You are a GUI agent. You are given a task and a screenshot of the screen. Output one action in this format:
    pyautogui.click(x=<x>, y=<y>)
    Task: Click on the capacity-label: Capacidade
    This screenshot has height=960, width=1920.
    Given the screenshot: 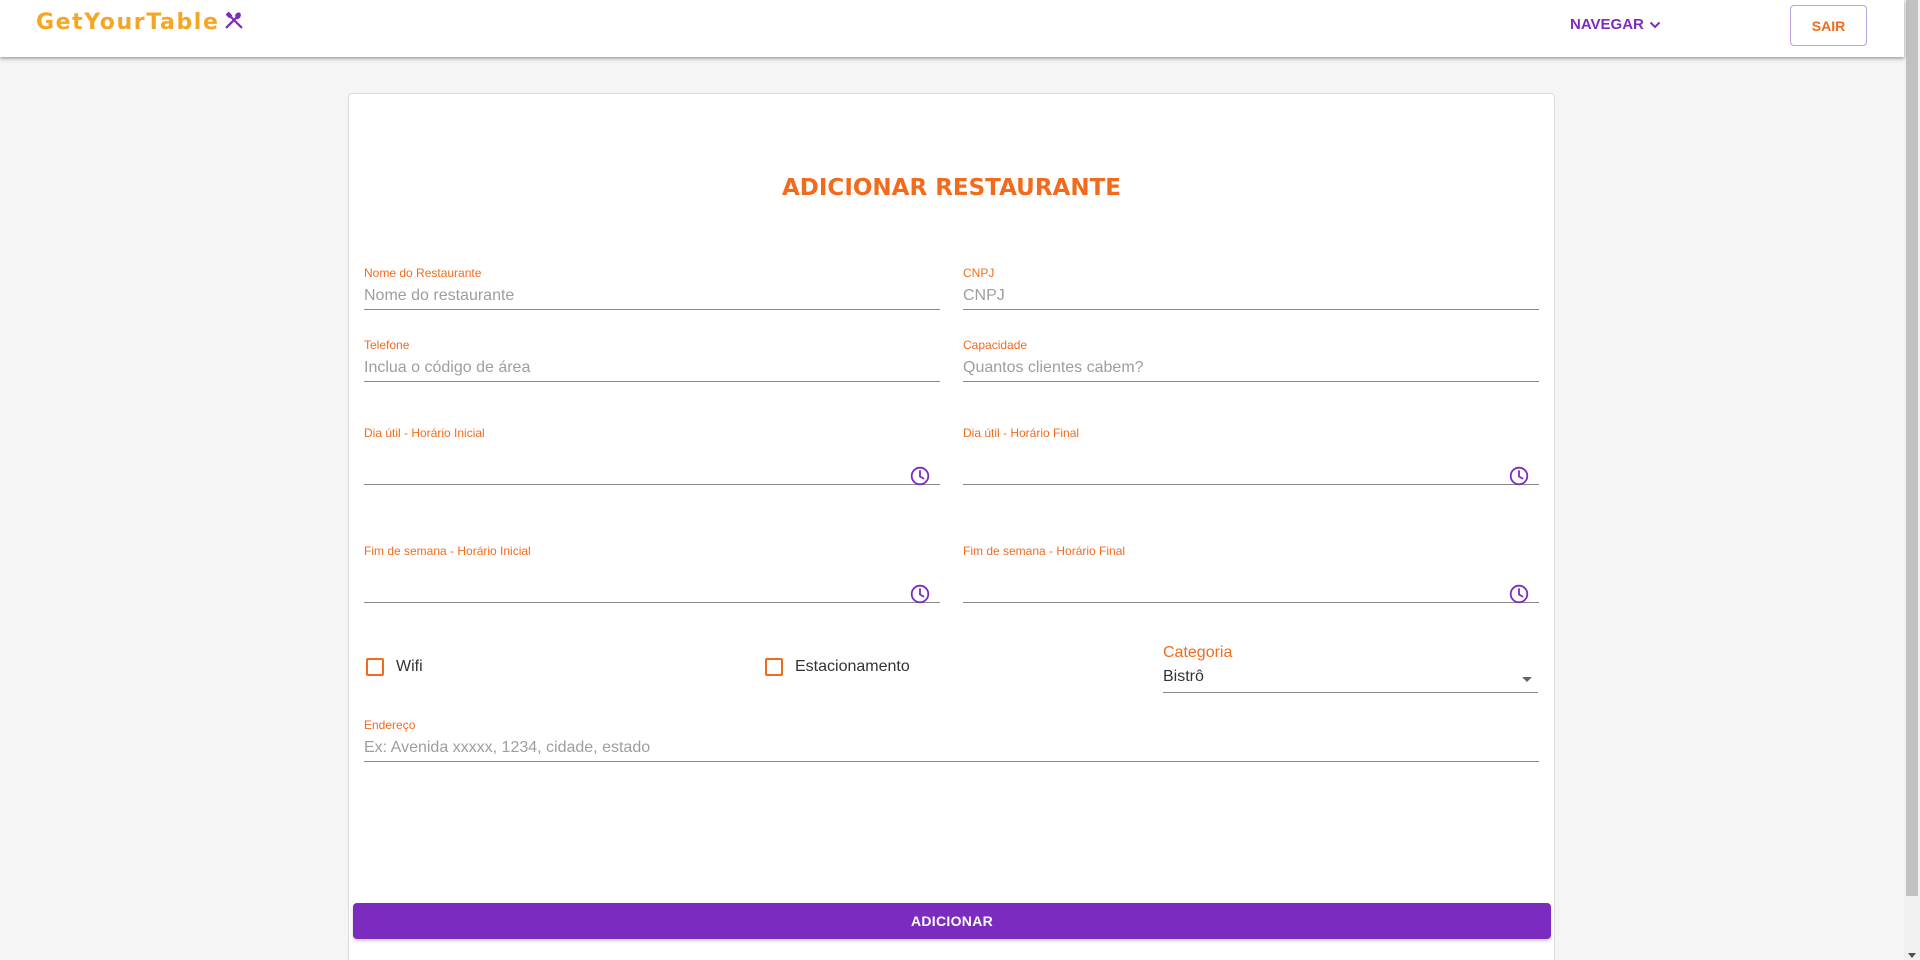 What is the action you would take?
    pyautogui.click(x=995, y=345)
    